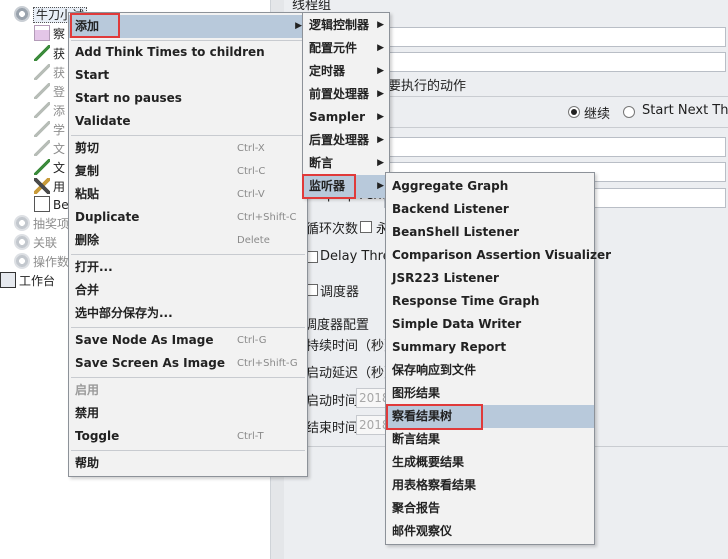 This screenshot has height=559, width=728. Describe the element at coordinates (337, 325) in the screenshot. I see `scheduler-config-label: 调度器配置` at that location.